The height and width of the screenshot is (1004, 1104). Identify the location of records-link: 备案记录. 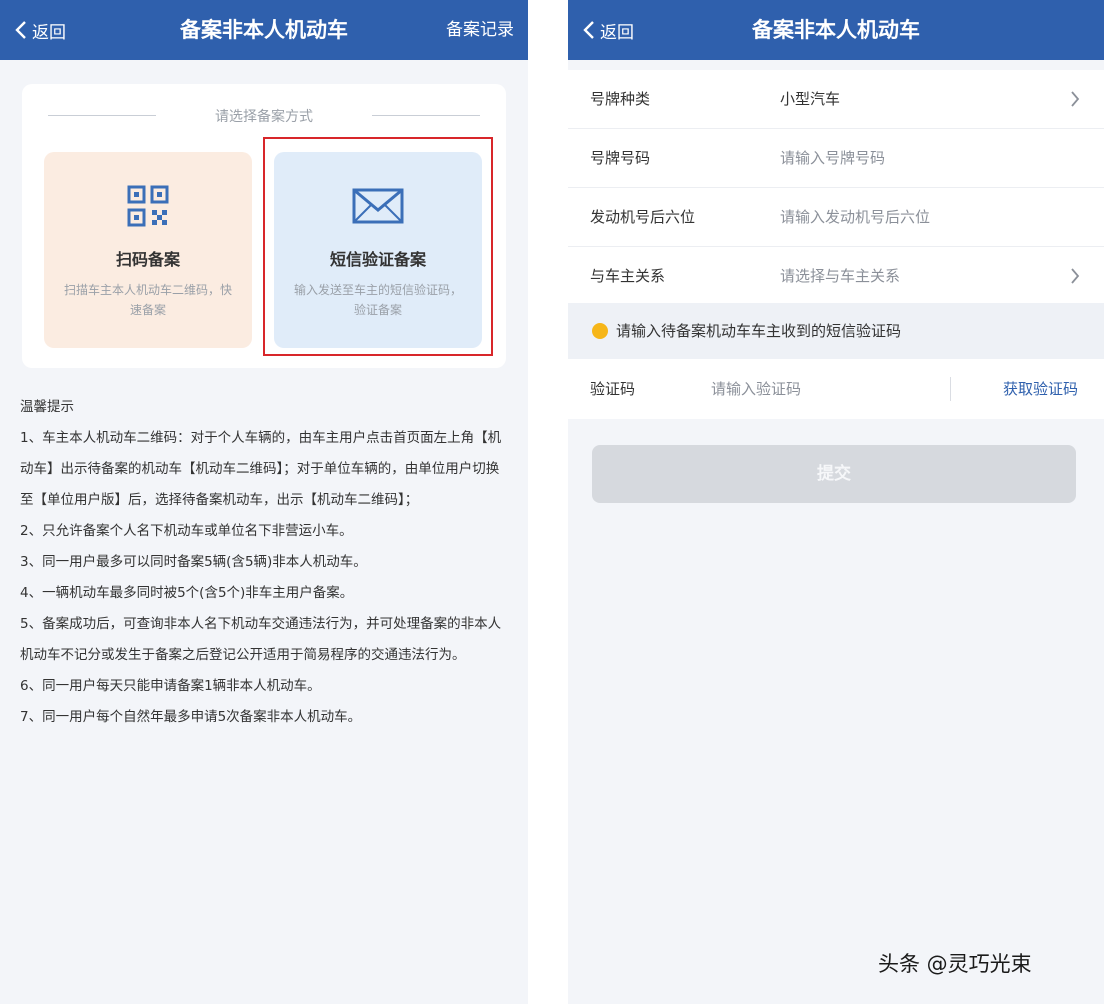
(480, 30).